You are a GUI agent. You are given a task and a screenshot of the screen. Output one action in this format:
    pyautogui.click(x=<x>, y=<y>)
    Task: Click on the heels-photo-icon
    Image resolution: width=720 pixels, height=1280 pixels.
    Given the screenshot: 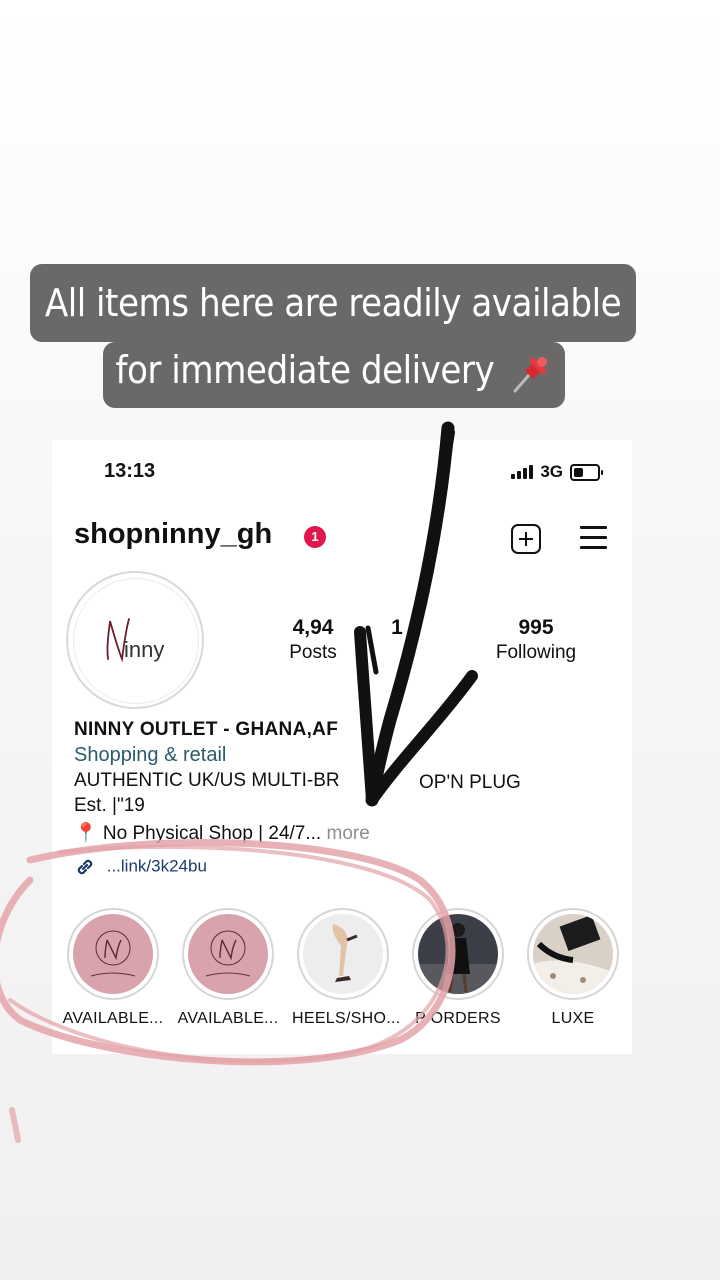 What is the action you would take?
    pyautogui.click(x=343, y=954)
    